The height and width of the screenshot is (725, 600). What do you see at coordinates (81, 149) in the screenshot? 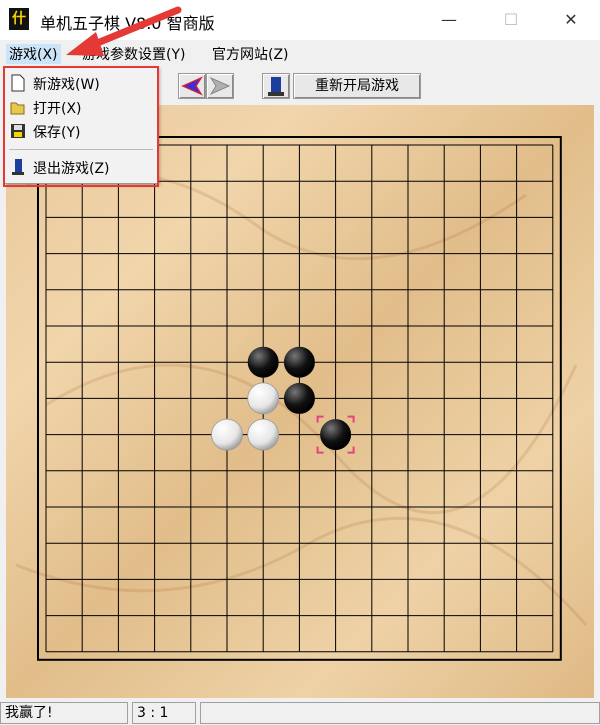
I see `menu-separator` at bounding box center [81, 149].